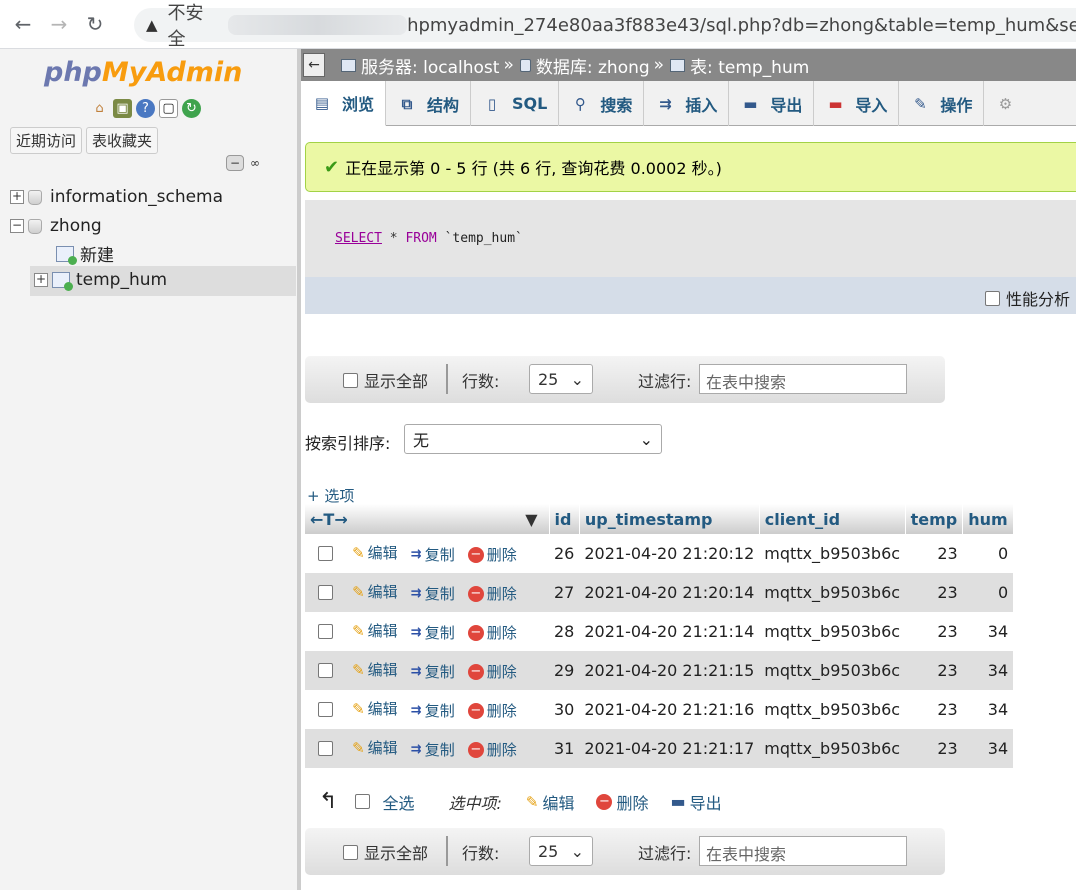 This screenshot has height=890, width=1076. I want to click on tab-structure: ⧉ 结构, so click(429, 103).